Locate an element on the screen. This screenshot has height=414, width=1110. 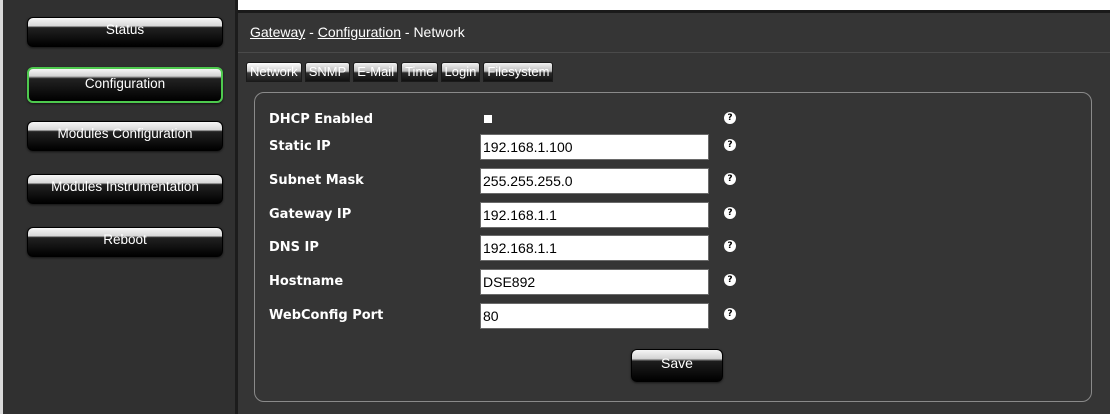
webconfig-port-label: WebConfig Port is located at coordinates (326, 315).